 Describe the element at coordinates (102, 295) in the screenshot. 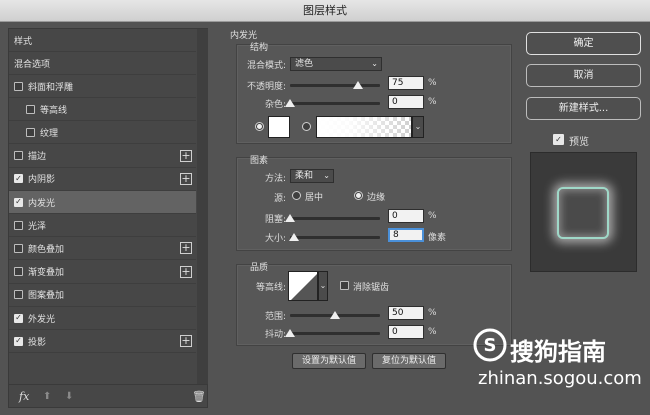

I see `style-item: 图案叠加` at that location.